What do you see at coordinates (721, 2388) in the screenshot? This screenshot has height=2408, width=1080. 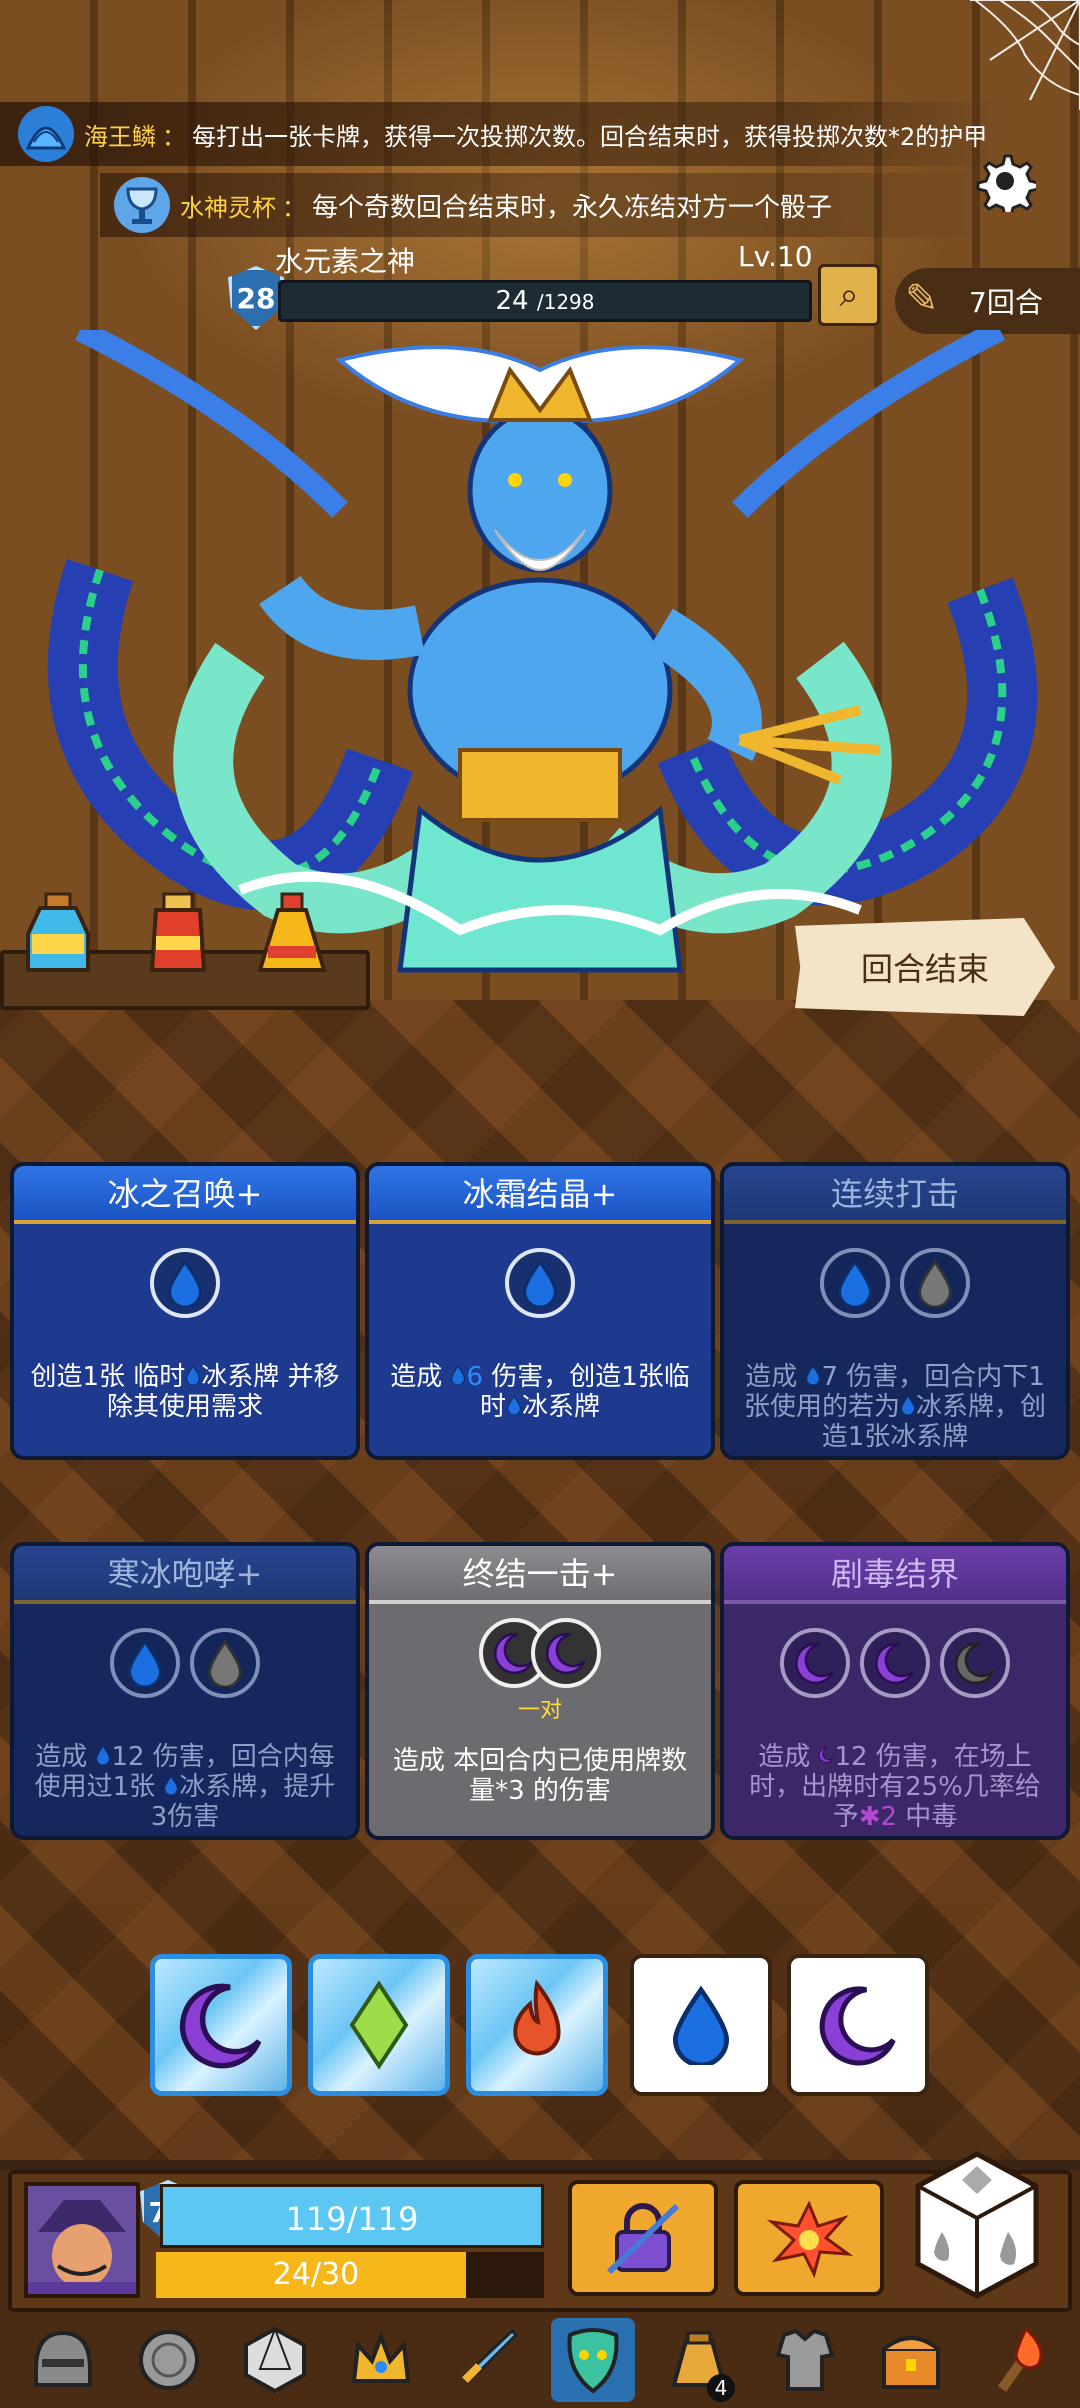 I see `bag-count-badge: 4` at bounding box center [721, 2388].